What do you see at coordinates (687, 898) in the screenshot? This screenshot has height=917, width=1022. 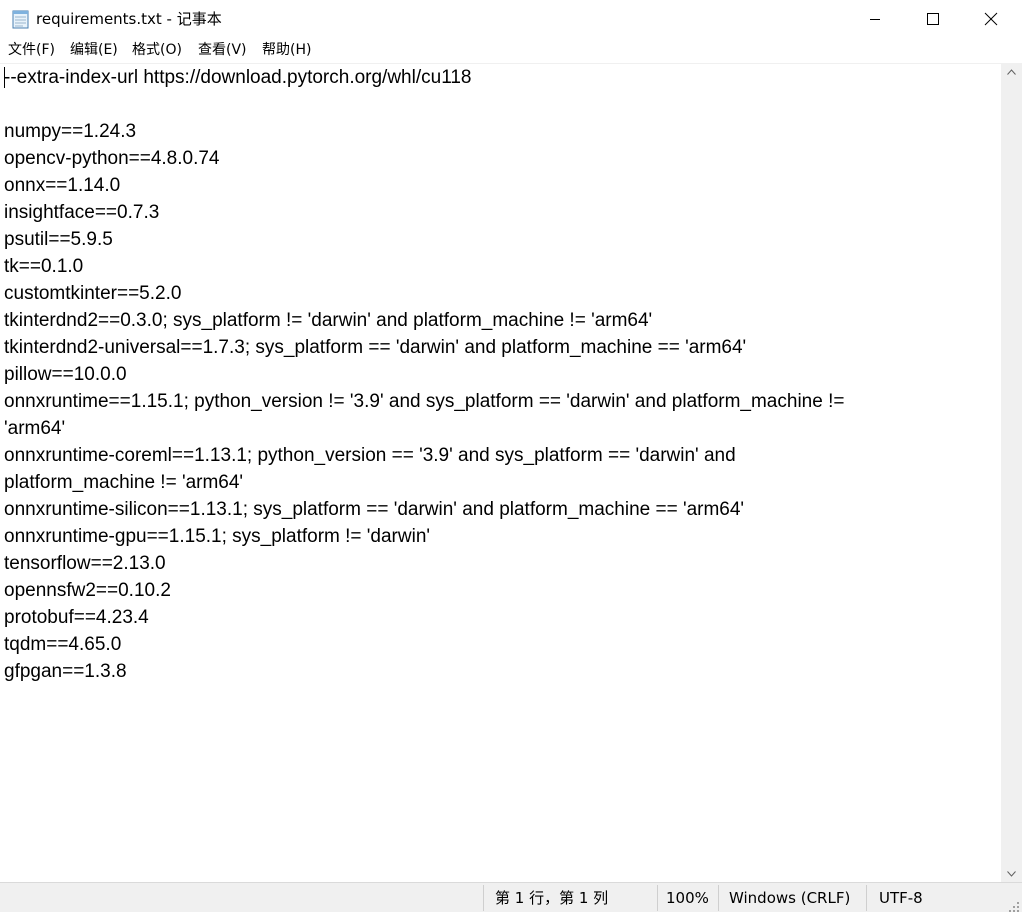 I see `status-zoom: 100%` at bounding box center [687, 898].